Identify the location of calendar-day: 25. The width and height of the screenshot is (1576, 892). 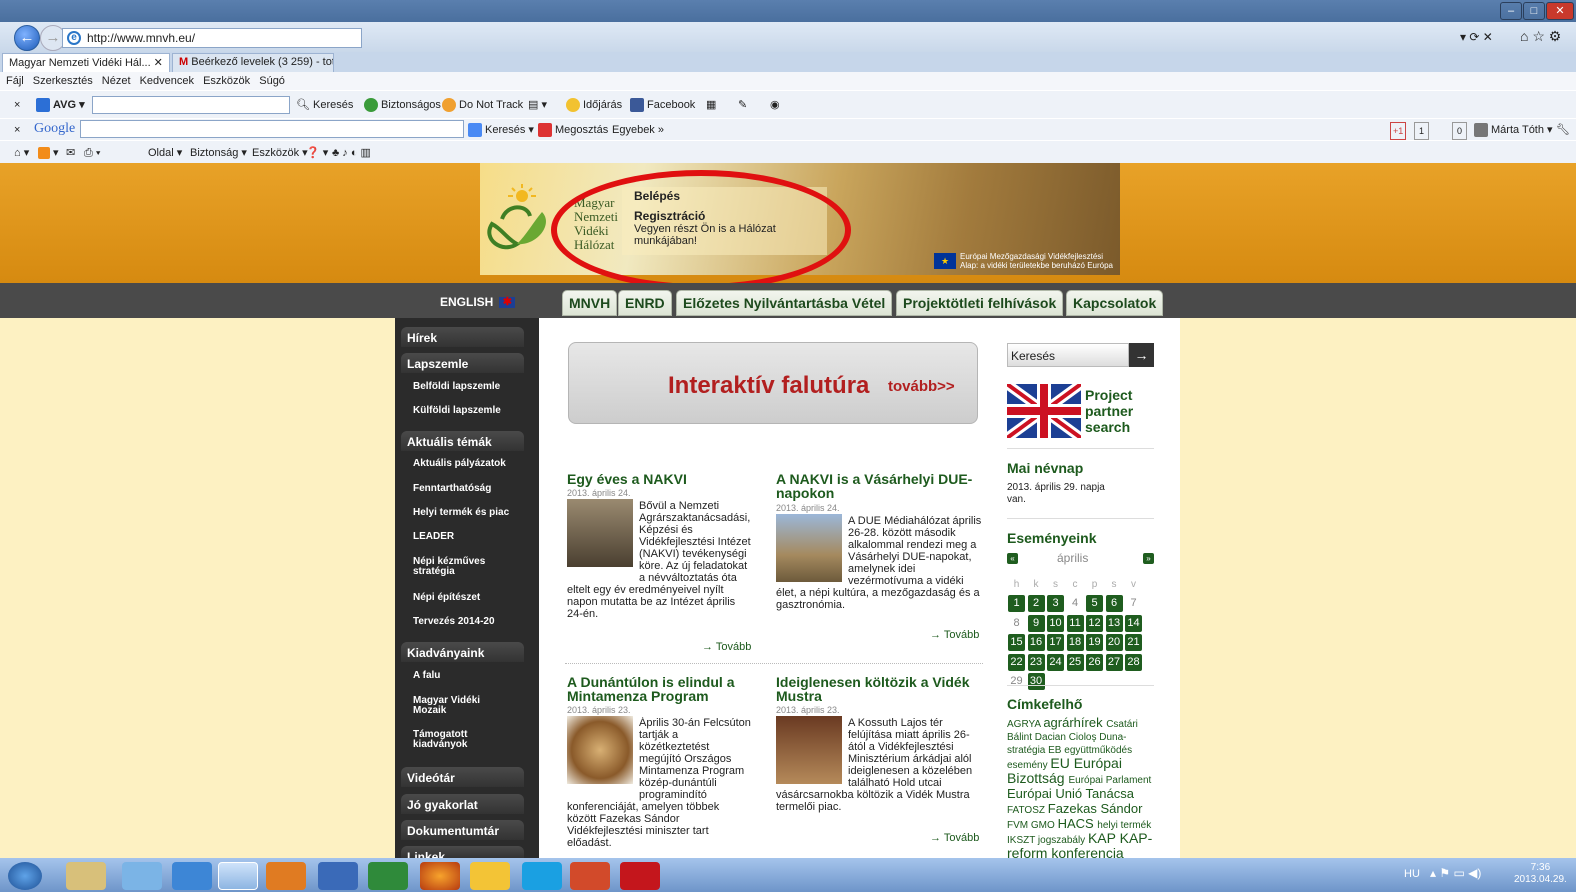
(1075, 662).